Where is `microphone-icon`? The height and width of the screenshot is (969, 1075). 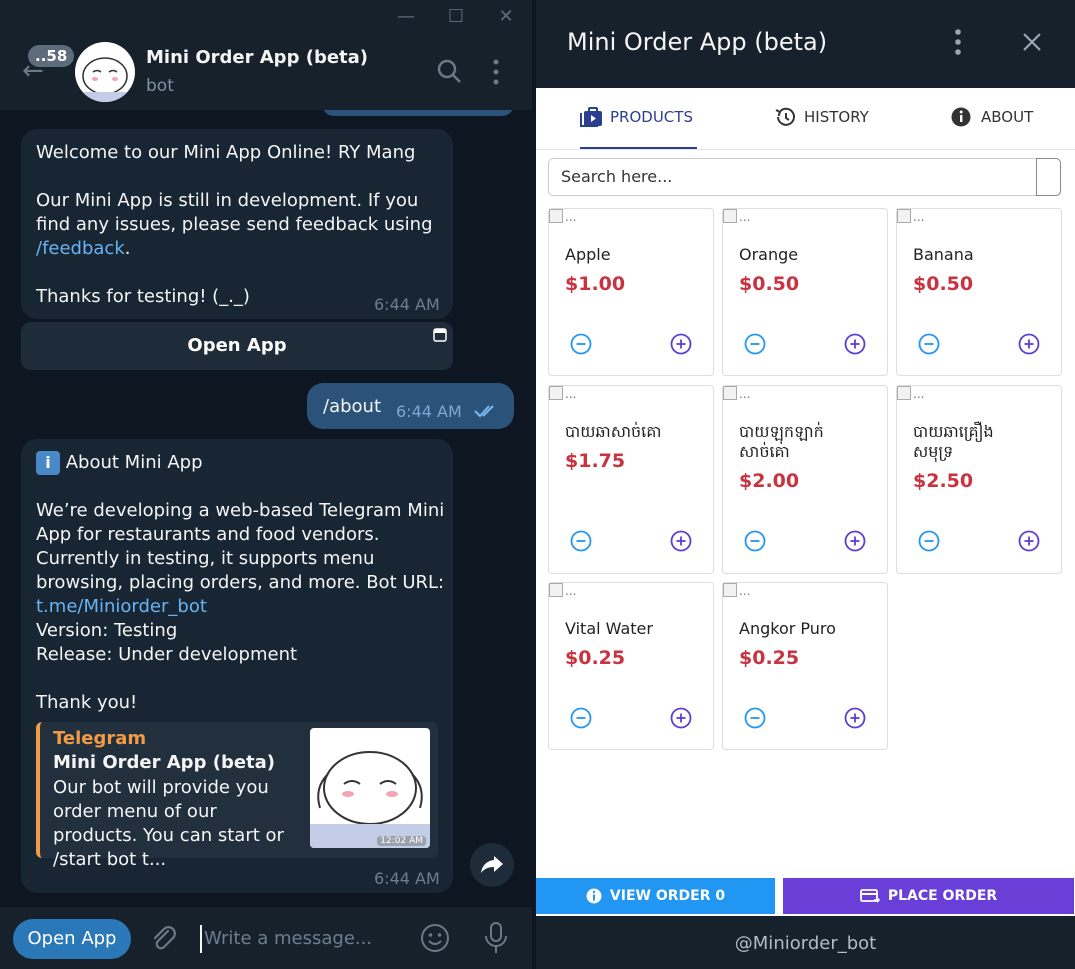 microphone-icon is located at coordinates (496, 938).